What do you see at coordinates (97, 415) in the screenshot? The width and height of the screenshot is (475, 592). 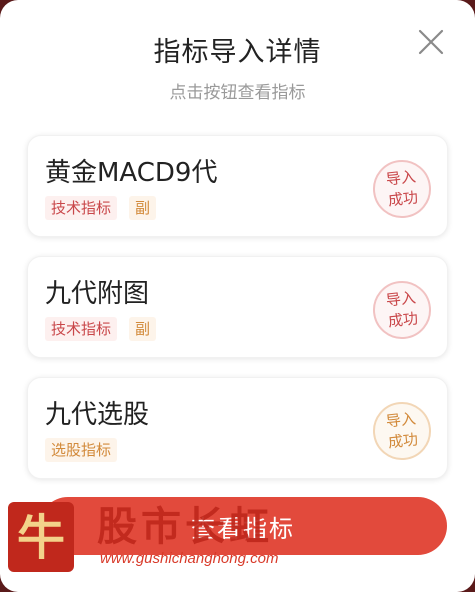 I see `indicator-name: 九代选股` at bounding box center [97, 415].